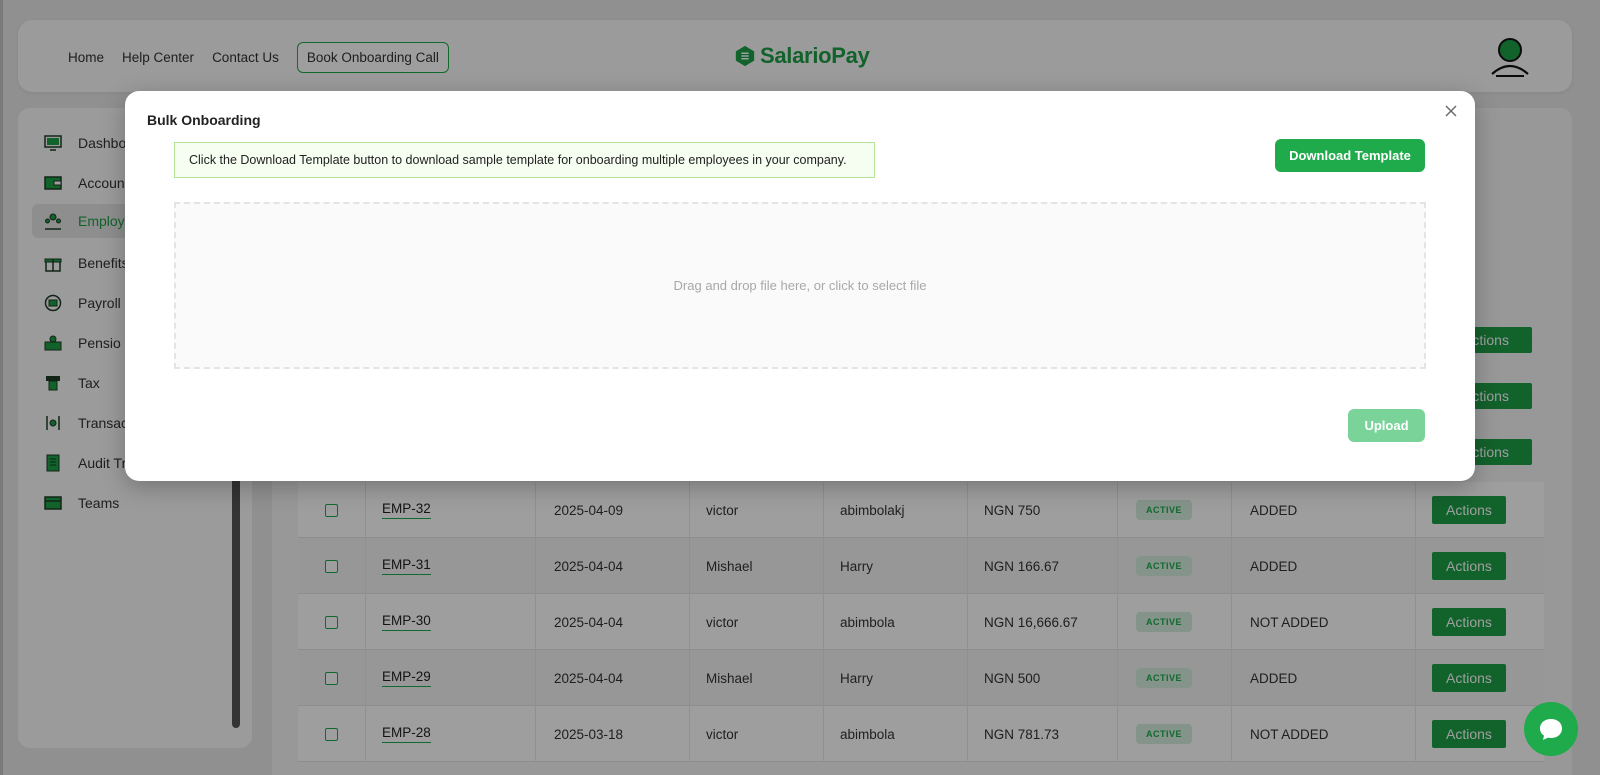 The height and width of the screenshot is (775, 1600). Describe the element at coordinates (1350, 155) in the screenshot. I see `download-template-button: Download Template` at that location.